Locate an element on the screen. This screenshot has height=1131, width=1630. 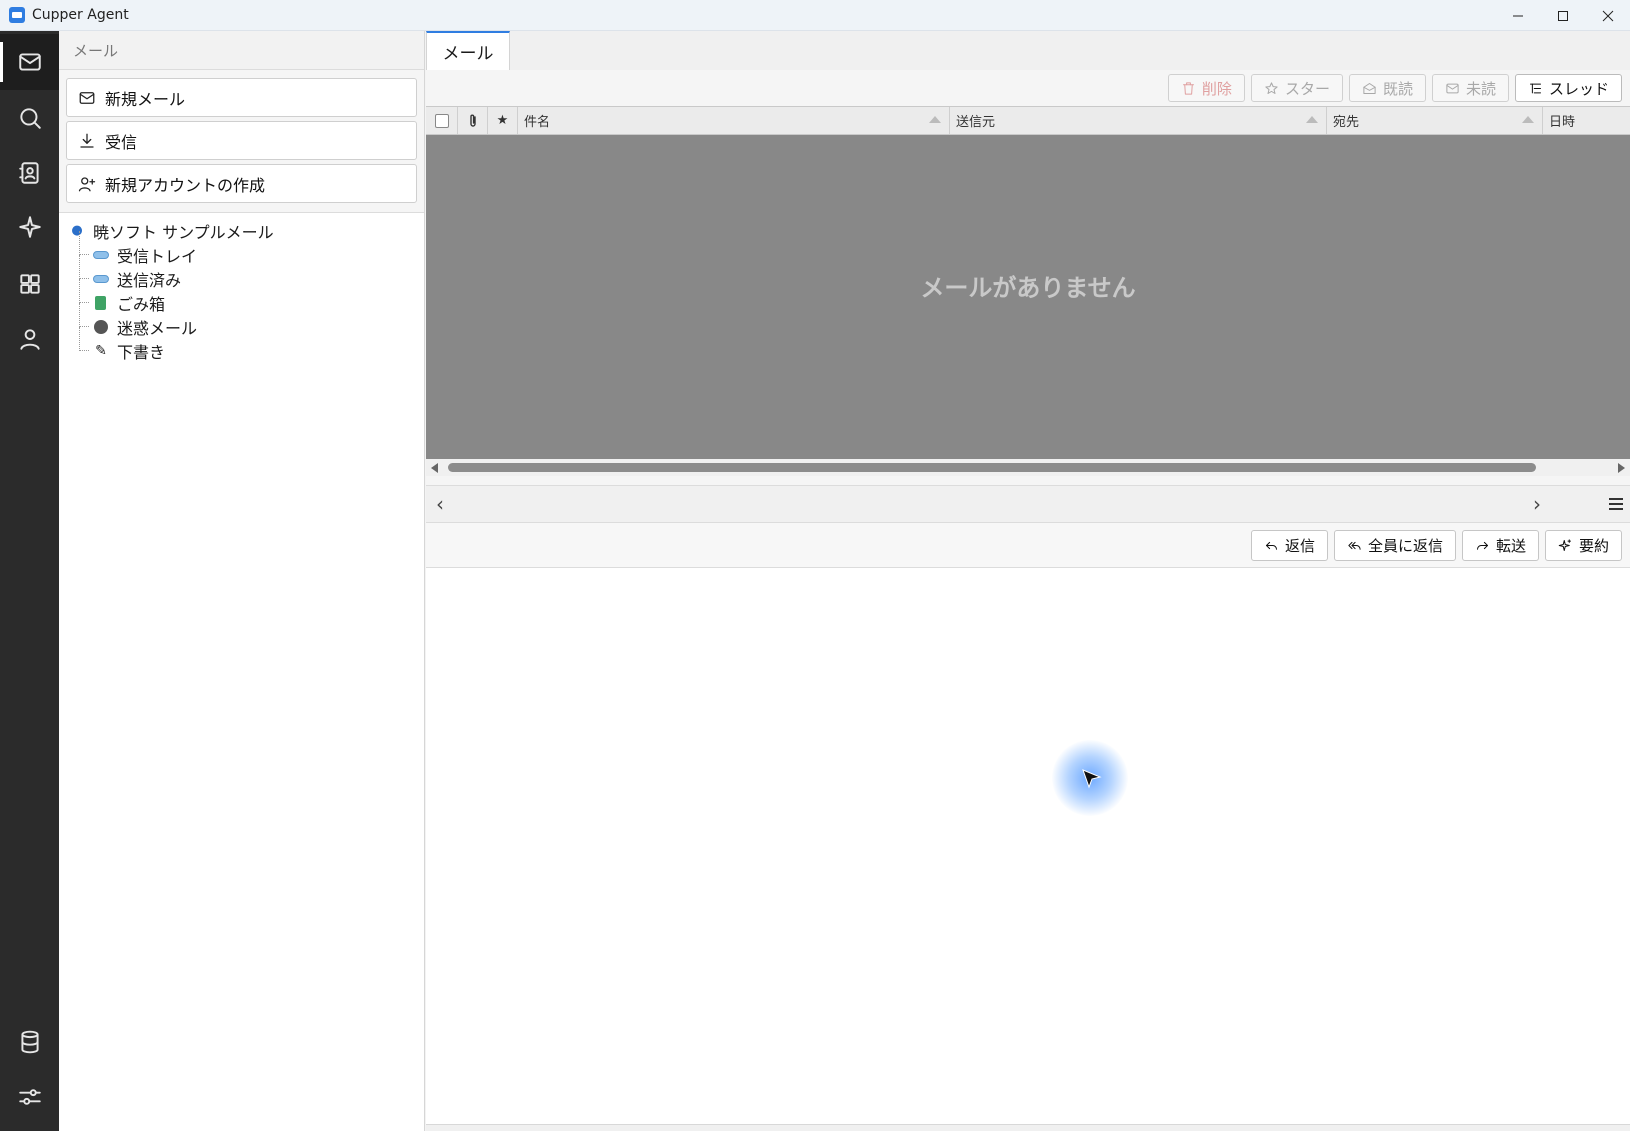
folder-label: 受信トレイ is located at coordinates (157, 256).